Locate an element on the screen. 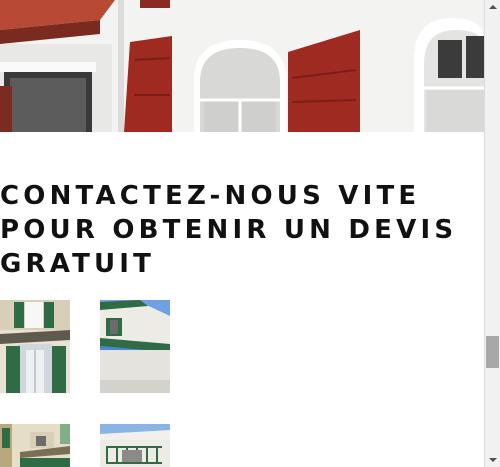 Image resolution: width=500 pixels, height=467 pixels. gallery-thumbnail-green-balcony is located at coordinates (135, 445).